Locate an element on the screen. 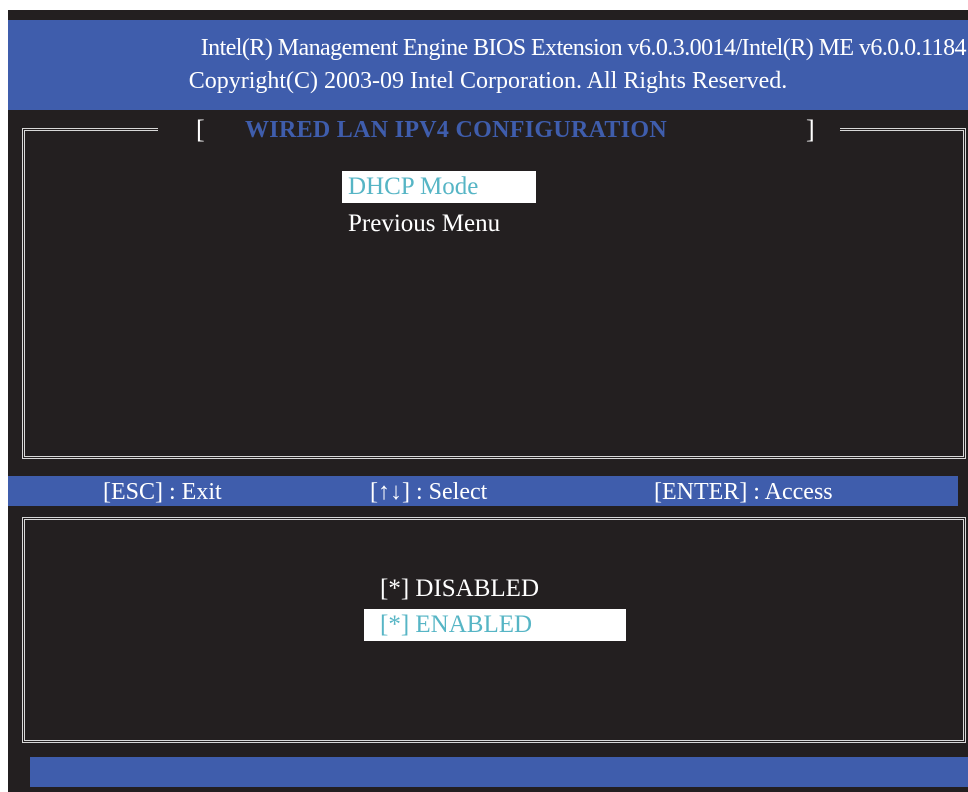  panel-title-bar: [ WIRED LAN IPV4 CONFIGURATION ] is located at coordinates (499, 130).